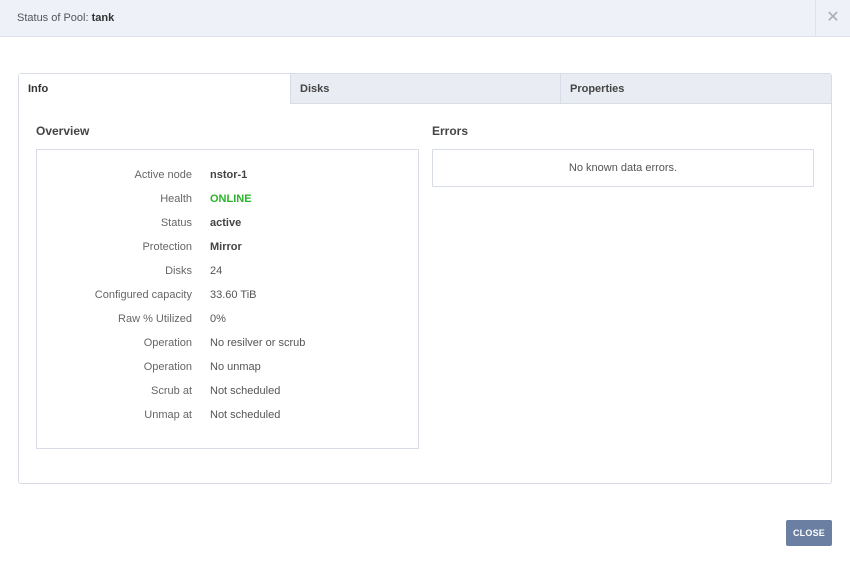 This screenshot has width=850, height=563. I want to click on row-value: nstor-1, so click(229, 175).